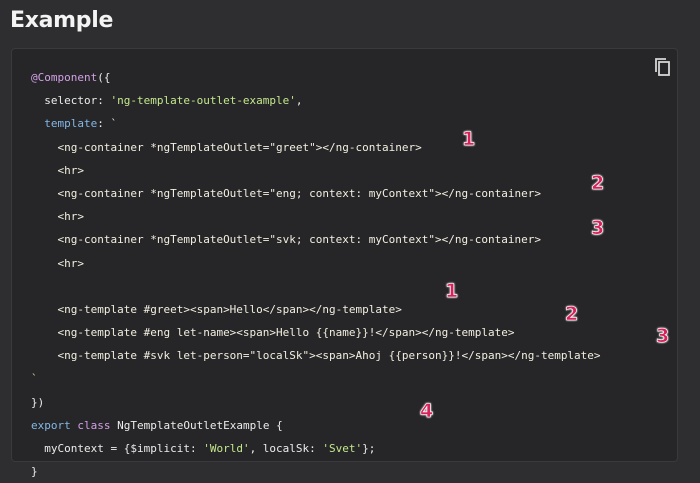 This screenshot has width=700, height=483. What do you see at coordinates (94, 425) in the screenshot?
I see `class-keyword: class` at bounding box center [94, 425].